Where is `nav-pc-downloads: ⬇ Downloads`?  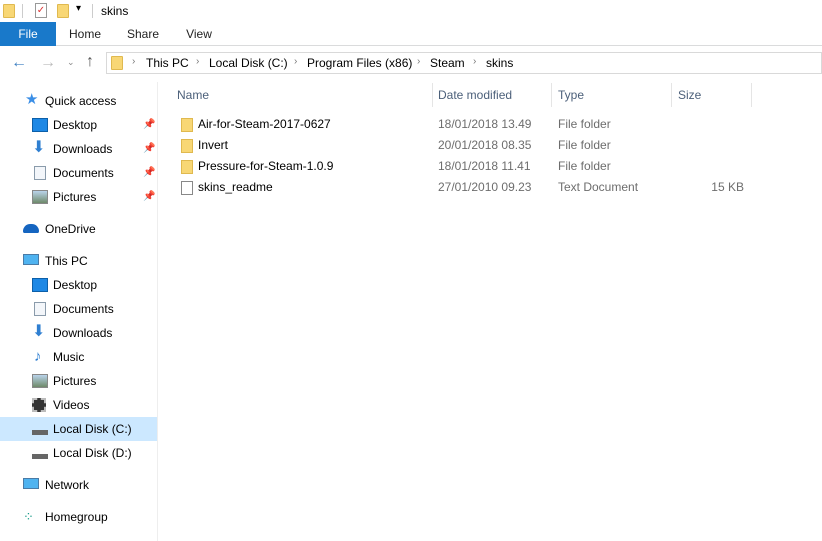
nav-pc-downloads: ⬇ Downloads is located at coordinates (78, 333).